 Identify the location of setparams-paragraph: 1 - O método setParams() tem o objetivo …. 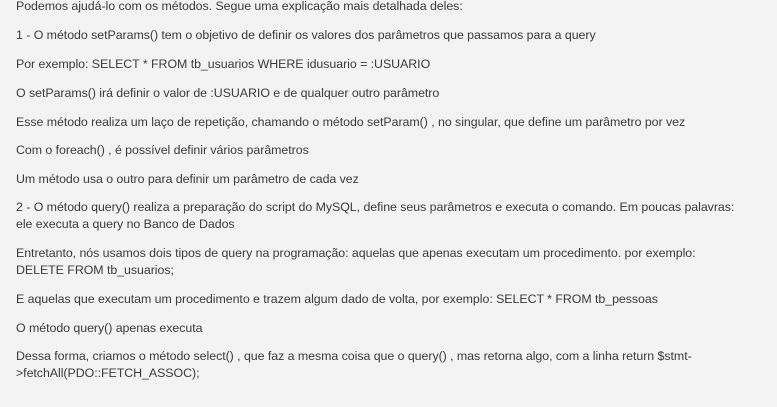
(306, 35).